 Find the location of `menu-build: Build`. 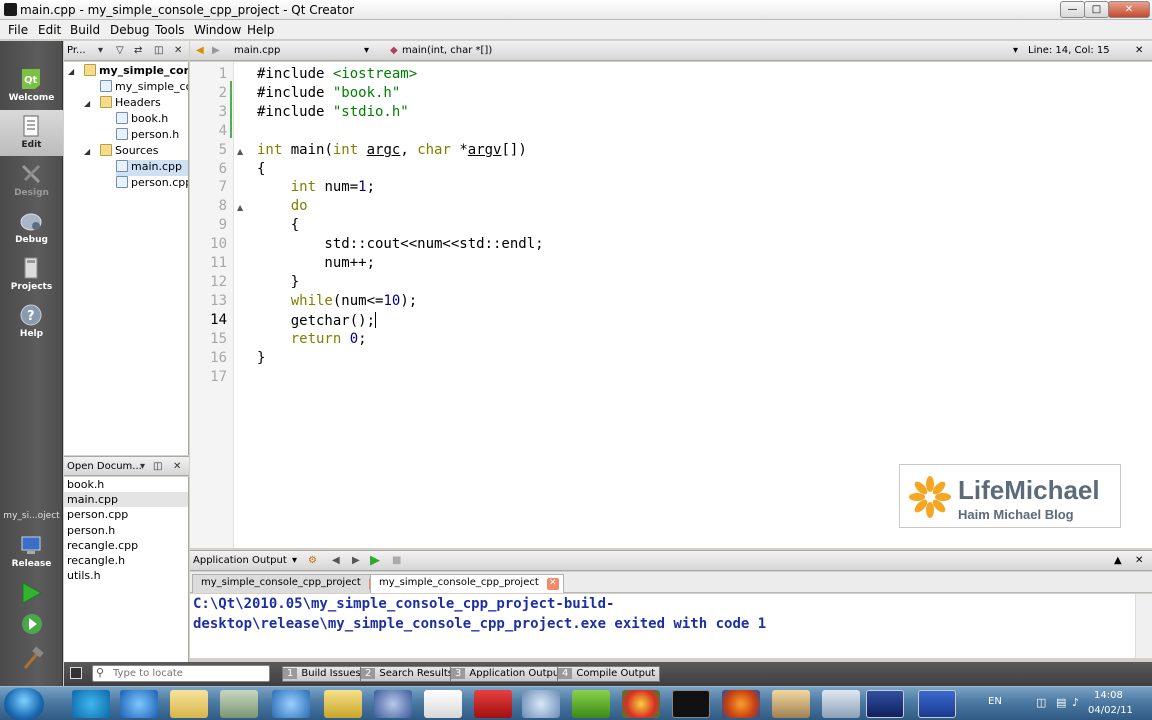

menu-build: Build is located at coordinates (85, 30).